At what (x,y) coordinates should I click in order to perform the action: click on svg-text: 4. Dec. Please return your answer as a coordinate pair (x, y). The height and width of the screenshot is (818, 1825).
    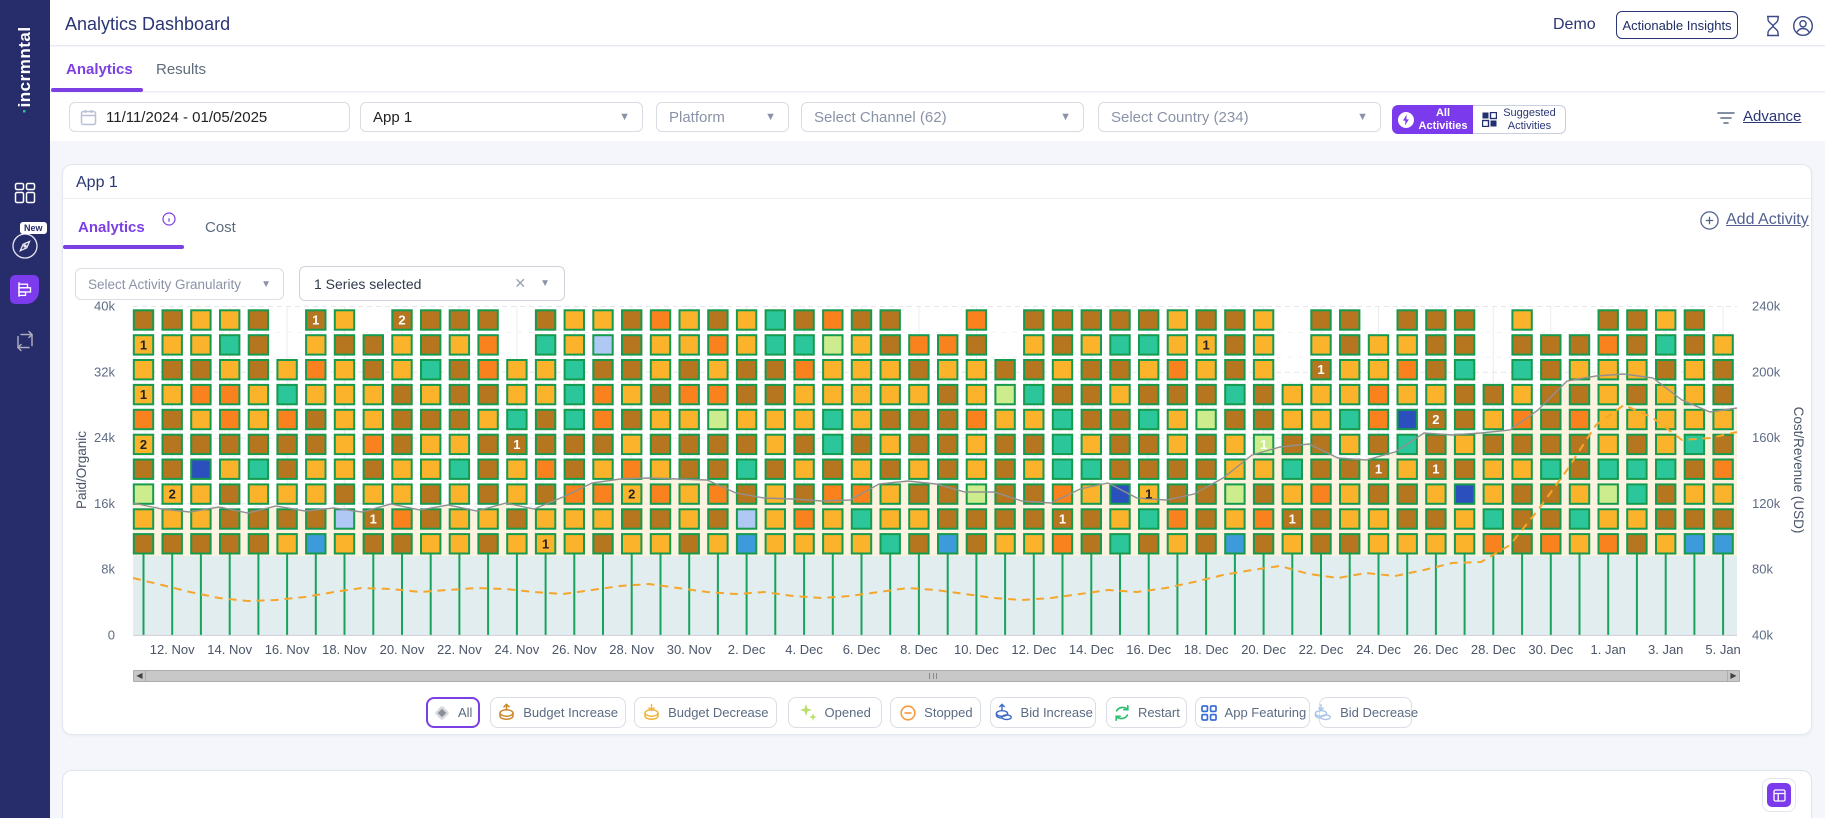
    Looking at the image, I should click on (804, 649).